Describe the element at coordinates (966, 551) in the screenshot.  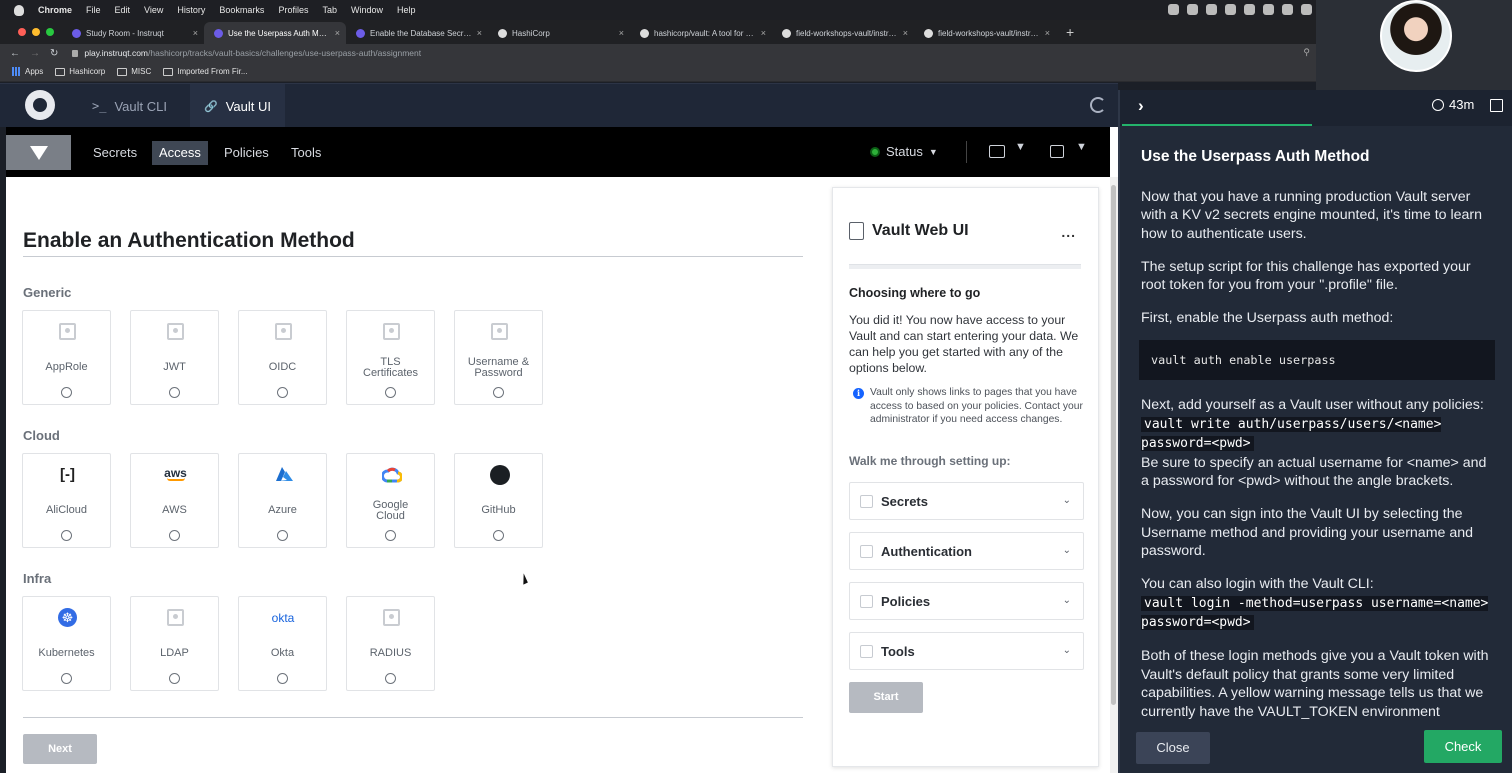
I see `wizard-item-authentication: Authentication ⌄` at that location.